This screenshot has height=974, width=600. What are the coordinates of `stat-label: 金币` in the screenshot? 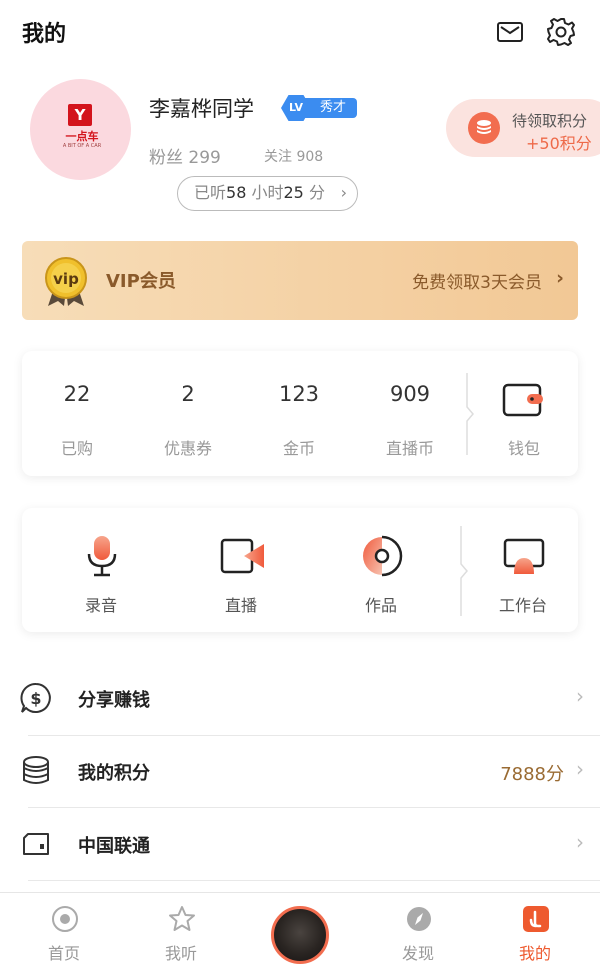 It's located at (298, 448).